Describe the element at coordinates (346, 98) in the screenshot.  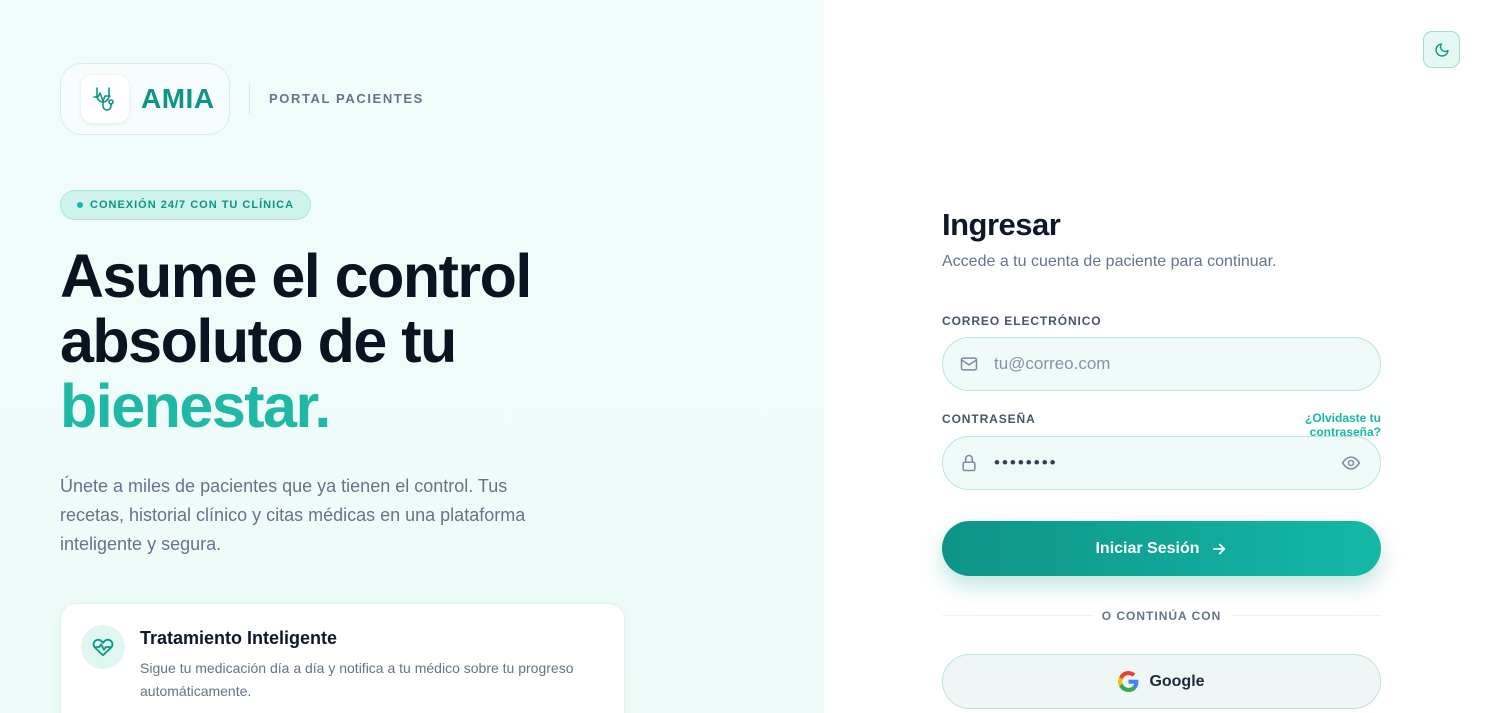
I see `portal-label: PORTAL PACIENTES` at that location.